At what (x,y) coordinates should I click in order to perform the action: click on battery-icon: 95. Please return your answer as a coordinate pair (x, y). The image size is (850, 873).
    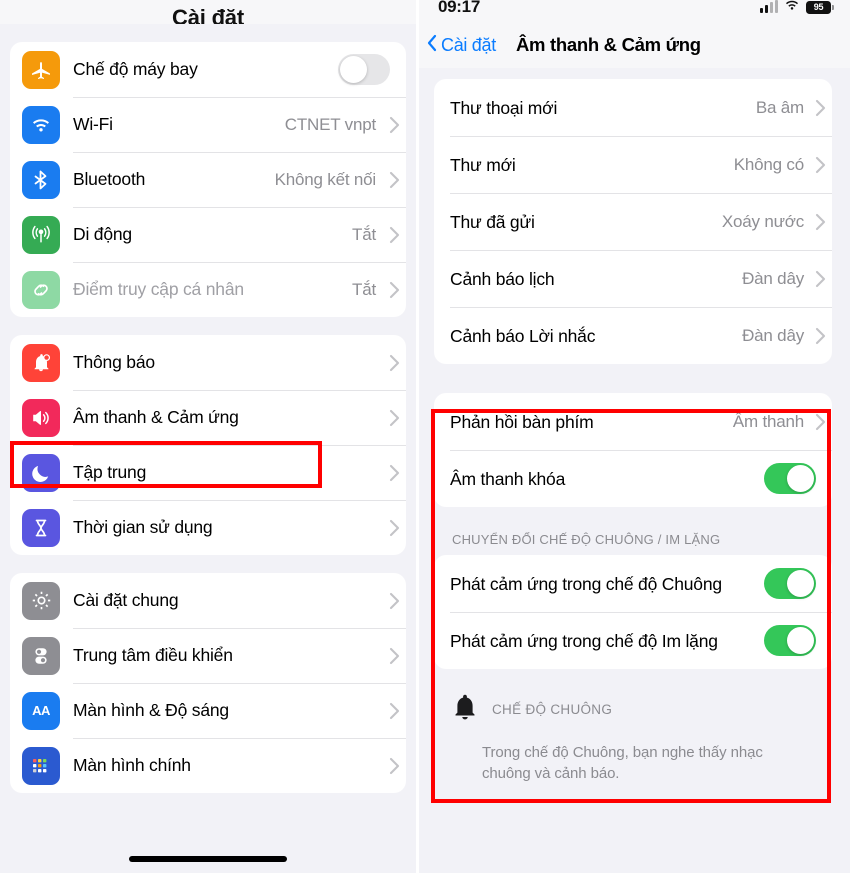
    Looking at the image, I should click on (820, 7).